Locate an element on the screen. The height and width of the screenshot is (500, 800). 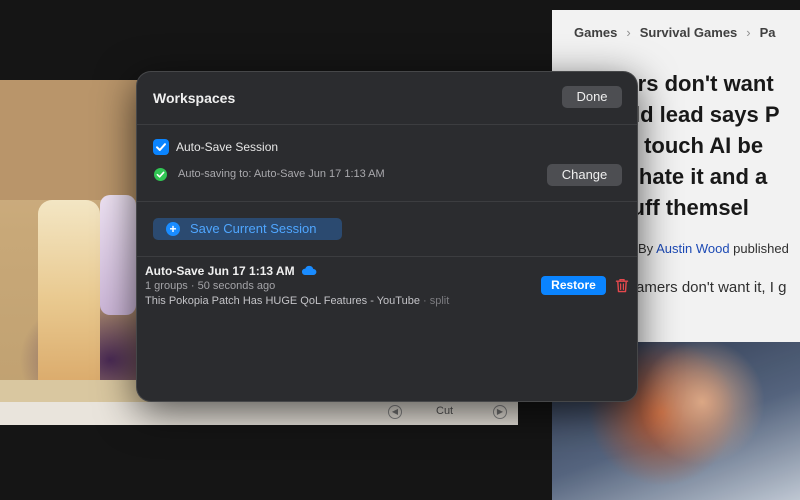
author-link: Austin Wood is located at coordinates (692, 248).